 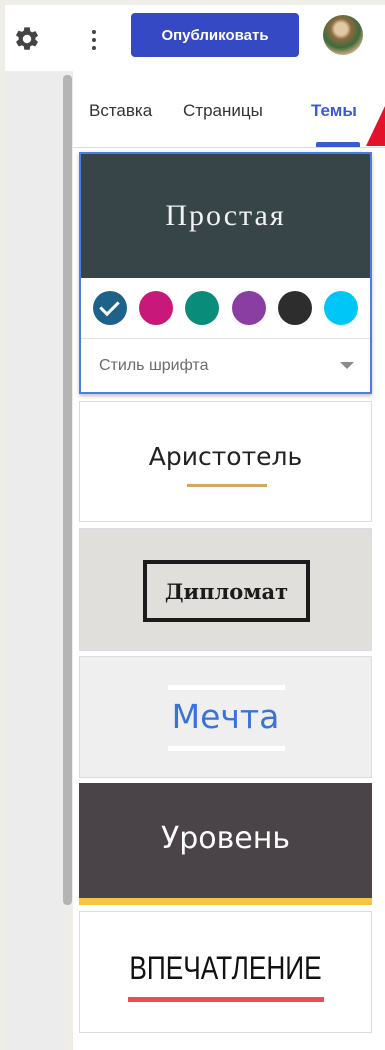 I want to click on theme-accent-bar-top, so click(x=226, y=687).